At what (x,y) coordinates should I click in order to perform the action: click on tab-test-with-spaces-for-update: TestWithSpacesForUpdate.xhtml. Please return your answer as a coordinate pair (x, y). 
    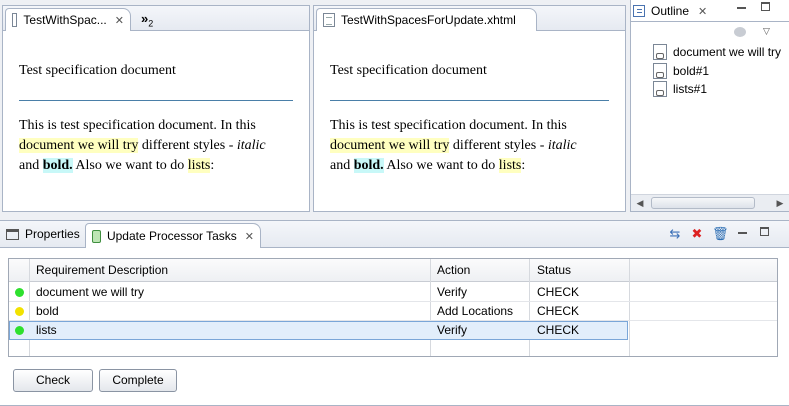
    Looking at the image, I should click on (426, 19).